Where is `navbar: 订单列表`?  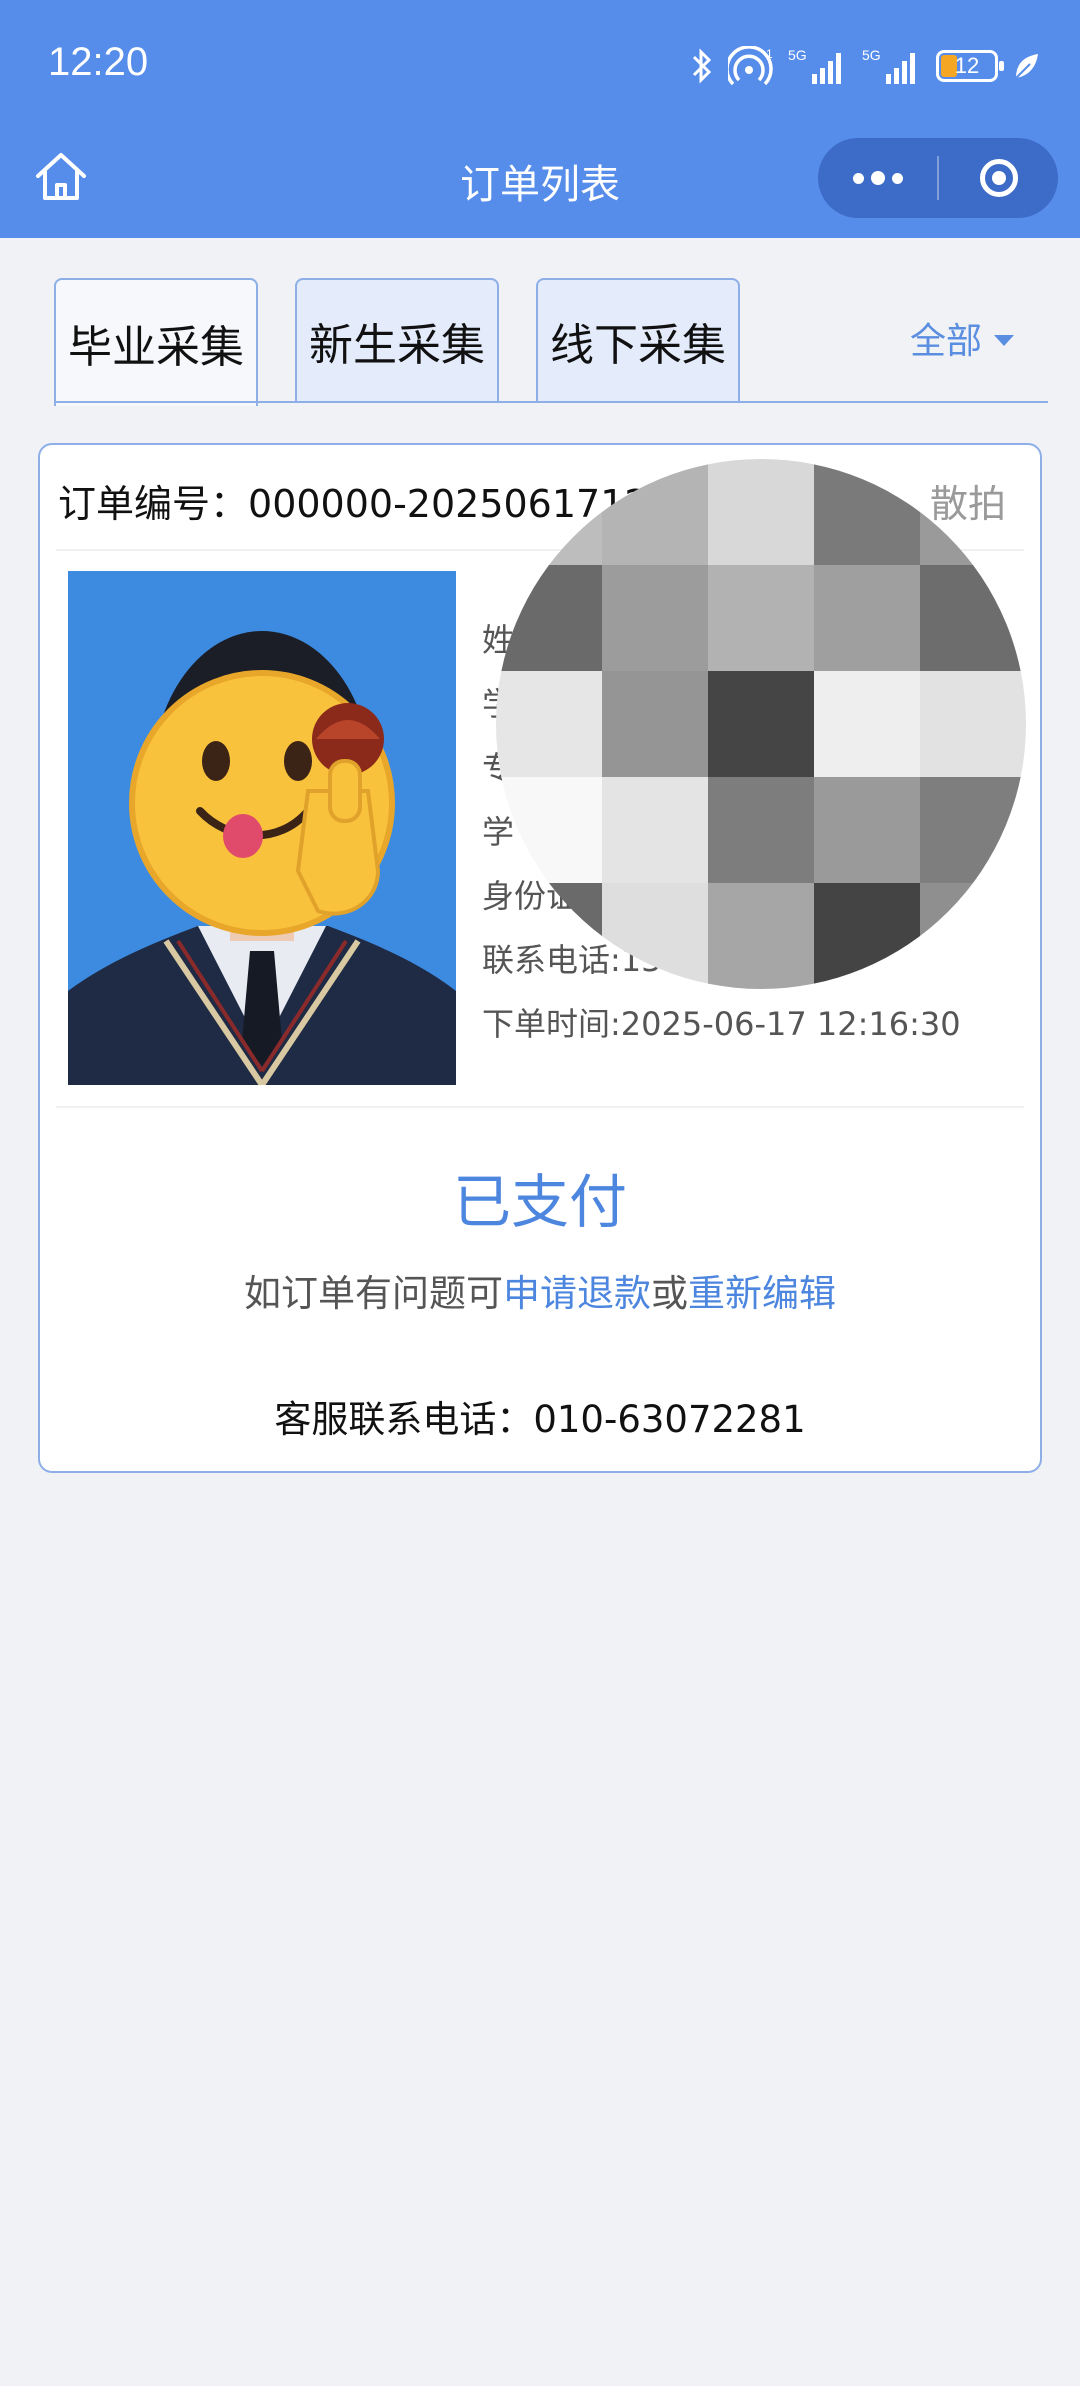 navbar: 订单列表 is located at coordinates (540, 180).